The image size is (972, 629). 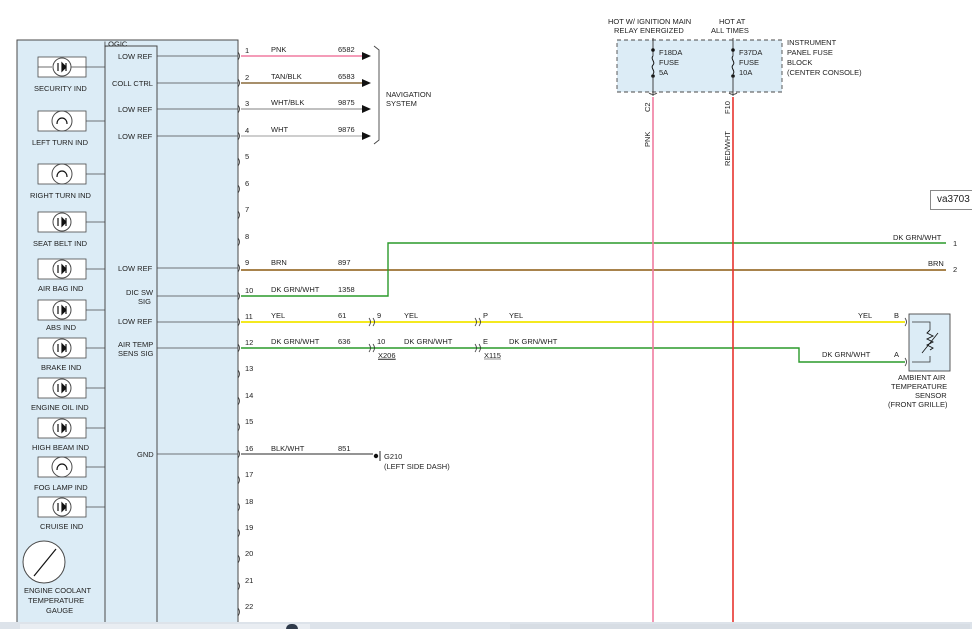 What do you see at coordinates (917, 237) in the screenshot?
I see `right-wire-1-label: DK GRN/WHT` at bounding box center [917, 237].